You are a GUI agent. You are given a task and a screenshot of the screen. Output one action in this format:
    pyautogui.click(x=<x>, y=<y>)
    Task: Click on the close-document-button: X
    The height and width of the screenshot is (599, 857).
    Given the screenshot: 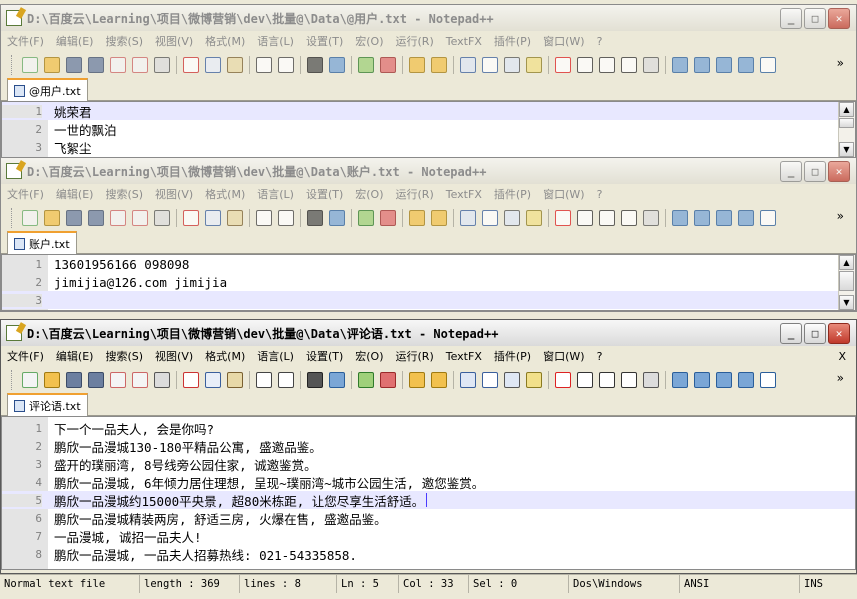 What is the action you would take?
    pyautogui.click(x=842, y=356)
    